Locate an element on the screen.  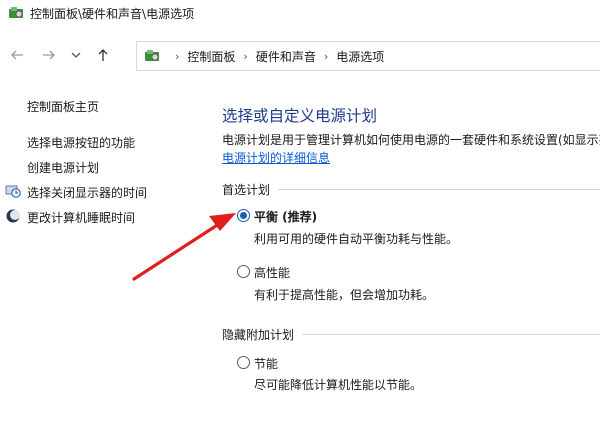
plan-desc-high-performance: 有利于提高性能，但会增加功耗。 is located at coordinates (344, 295).